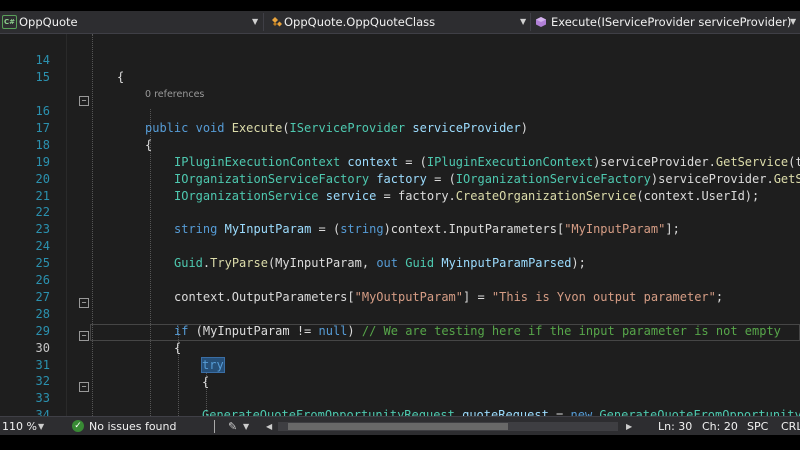  Describe the element at coordinates (19, 426) in the screenshot. I see `zoom-level: 110 %` at that location.